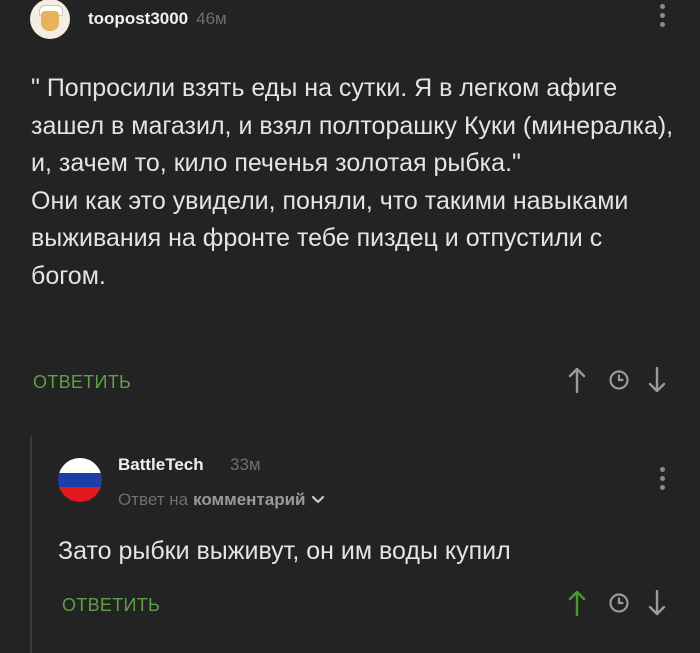 This screenshot has height=653, width=700. What do you see at coordinates (153, 499) in the screenshot?
I see `reply-to-prefix: Ответ на` at bounding box center [153, 499].